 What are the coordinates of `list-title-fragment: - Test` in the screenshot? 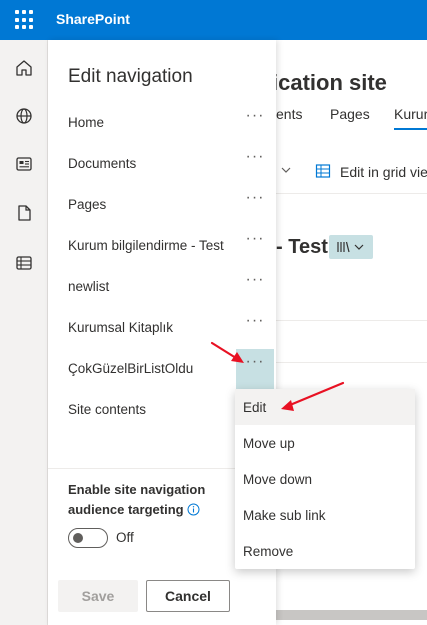 It's located at (302, 247).